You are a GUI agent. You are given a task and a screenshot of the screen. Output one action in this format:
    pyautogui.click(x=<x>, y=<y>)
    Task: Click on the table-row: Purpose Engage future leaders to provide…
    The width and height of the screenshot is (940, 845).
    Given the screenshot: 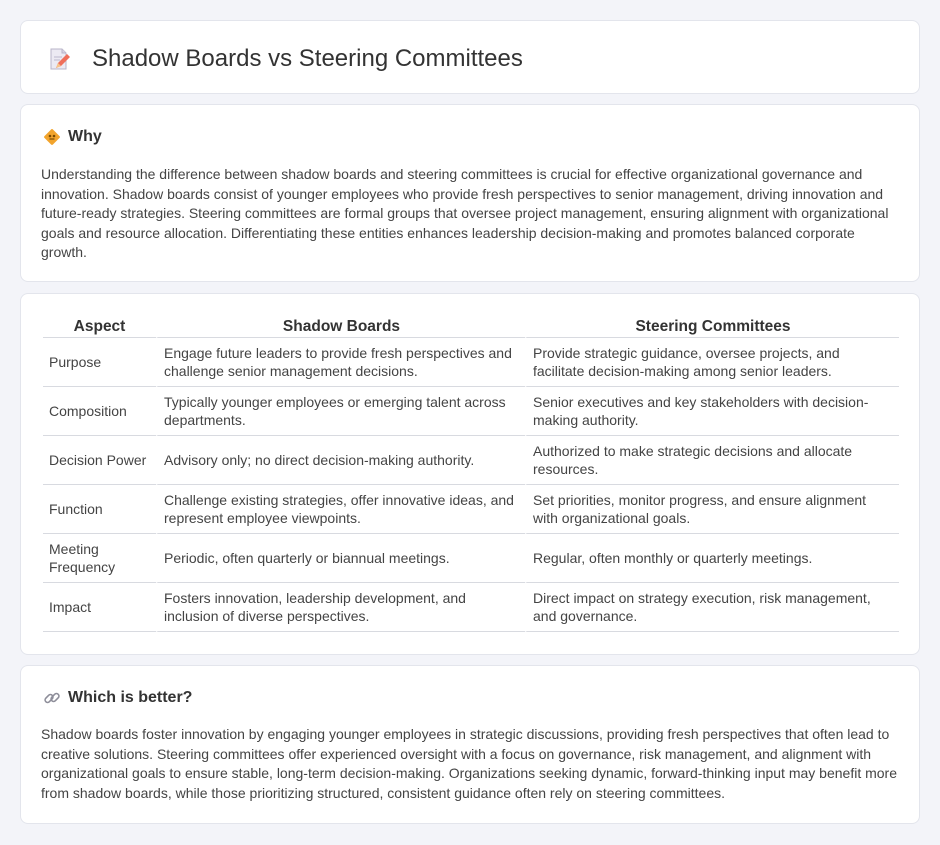 What is the action you would take?
    pyautogui.click(x=471, y=362)
    